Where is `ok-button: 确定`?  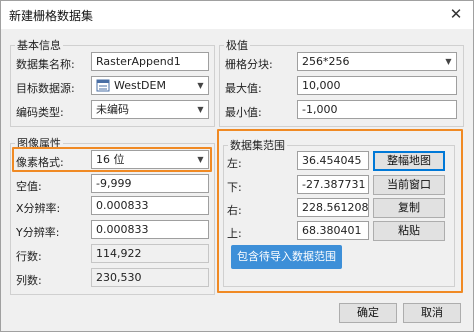 ok-button: 确定 is located at coordinates (368, 313).